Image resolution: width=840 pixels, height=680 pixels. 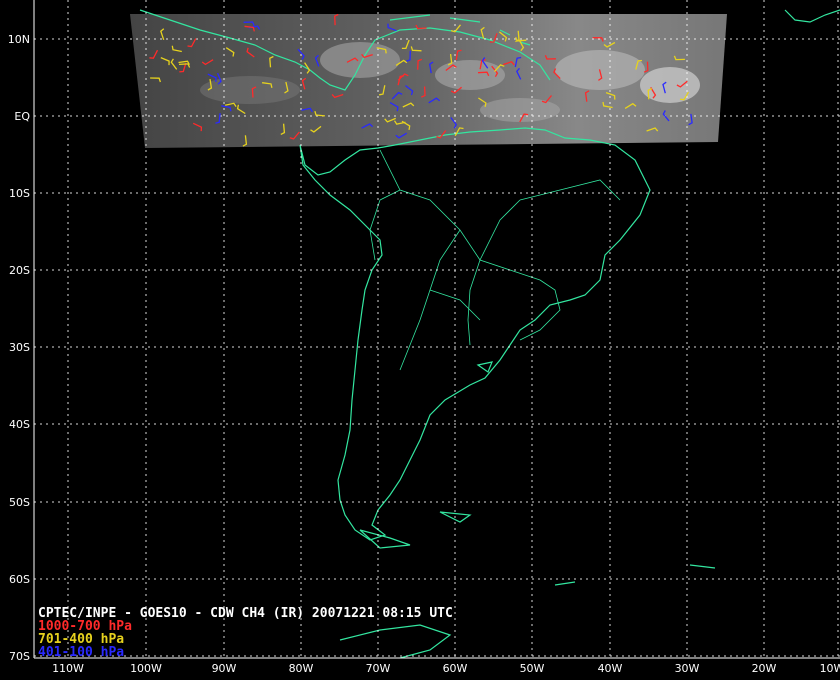 I want to click on latitude-label: EQ, so click(x=22, y=116).